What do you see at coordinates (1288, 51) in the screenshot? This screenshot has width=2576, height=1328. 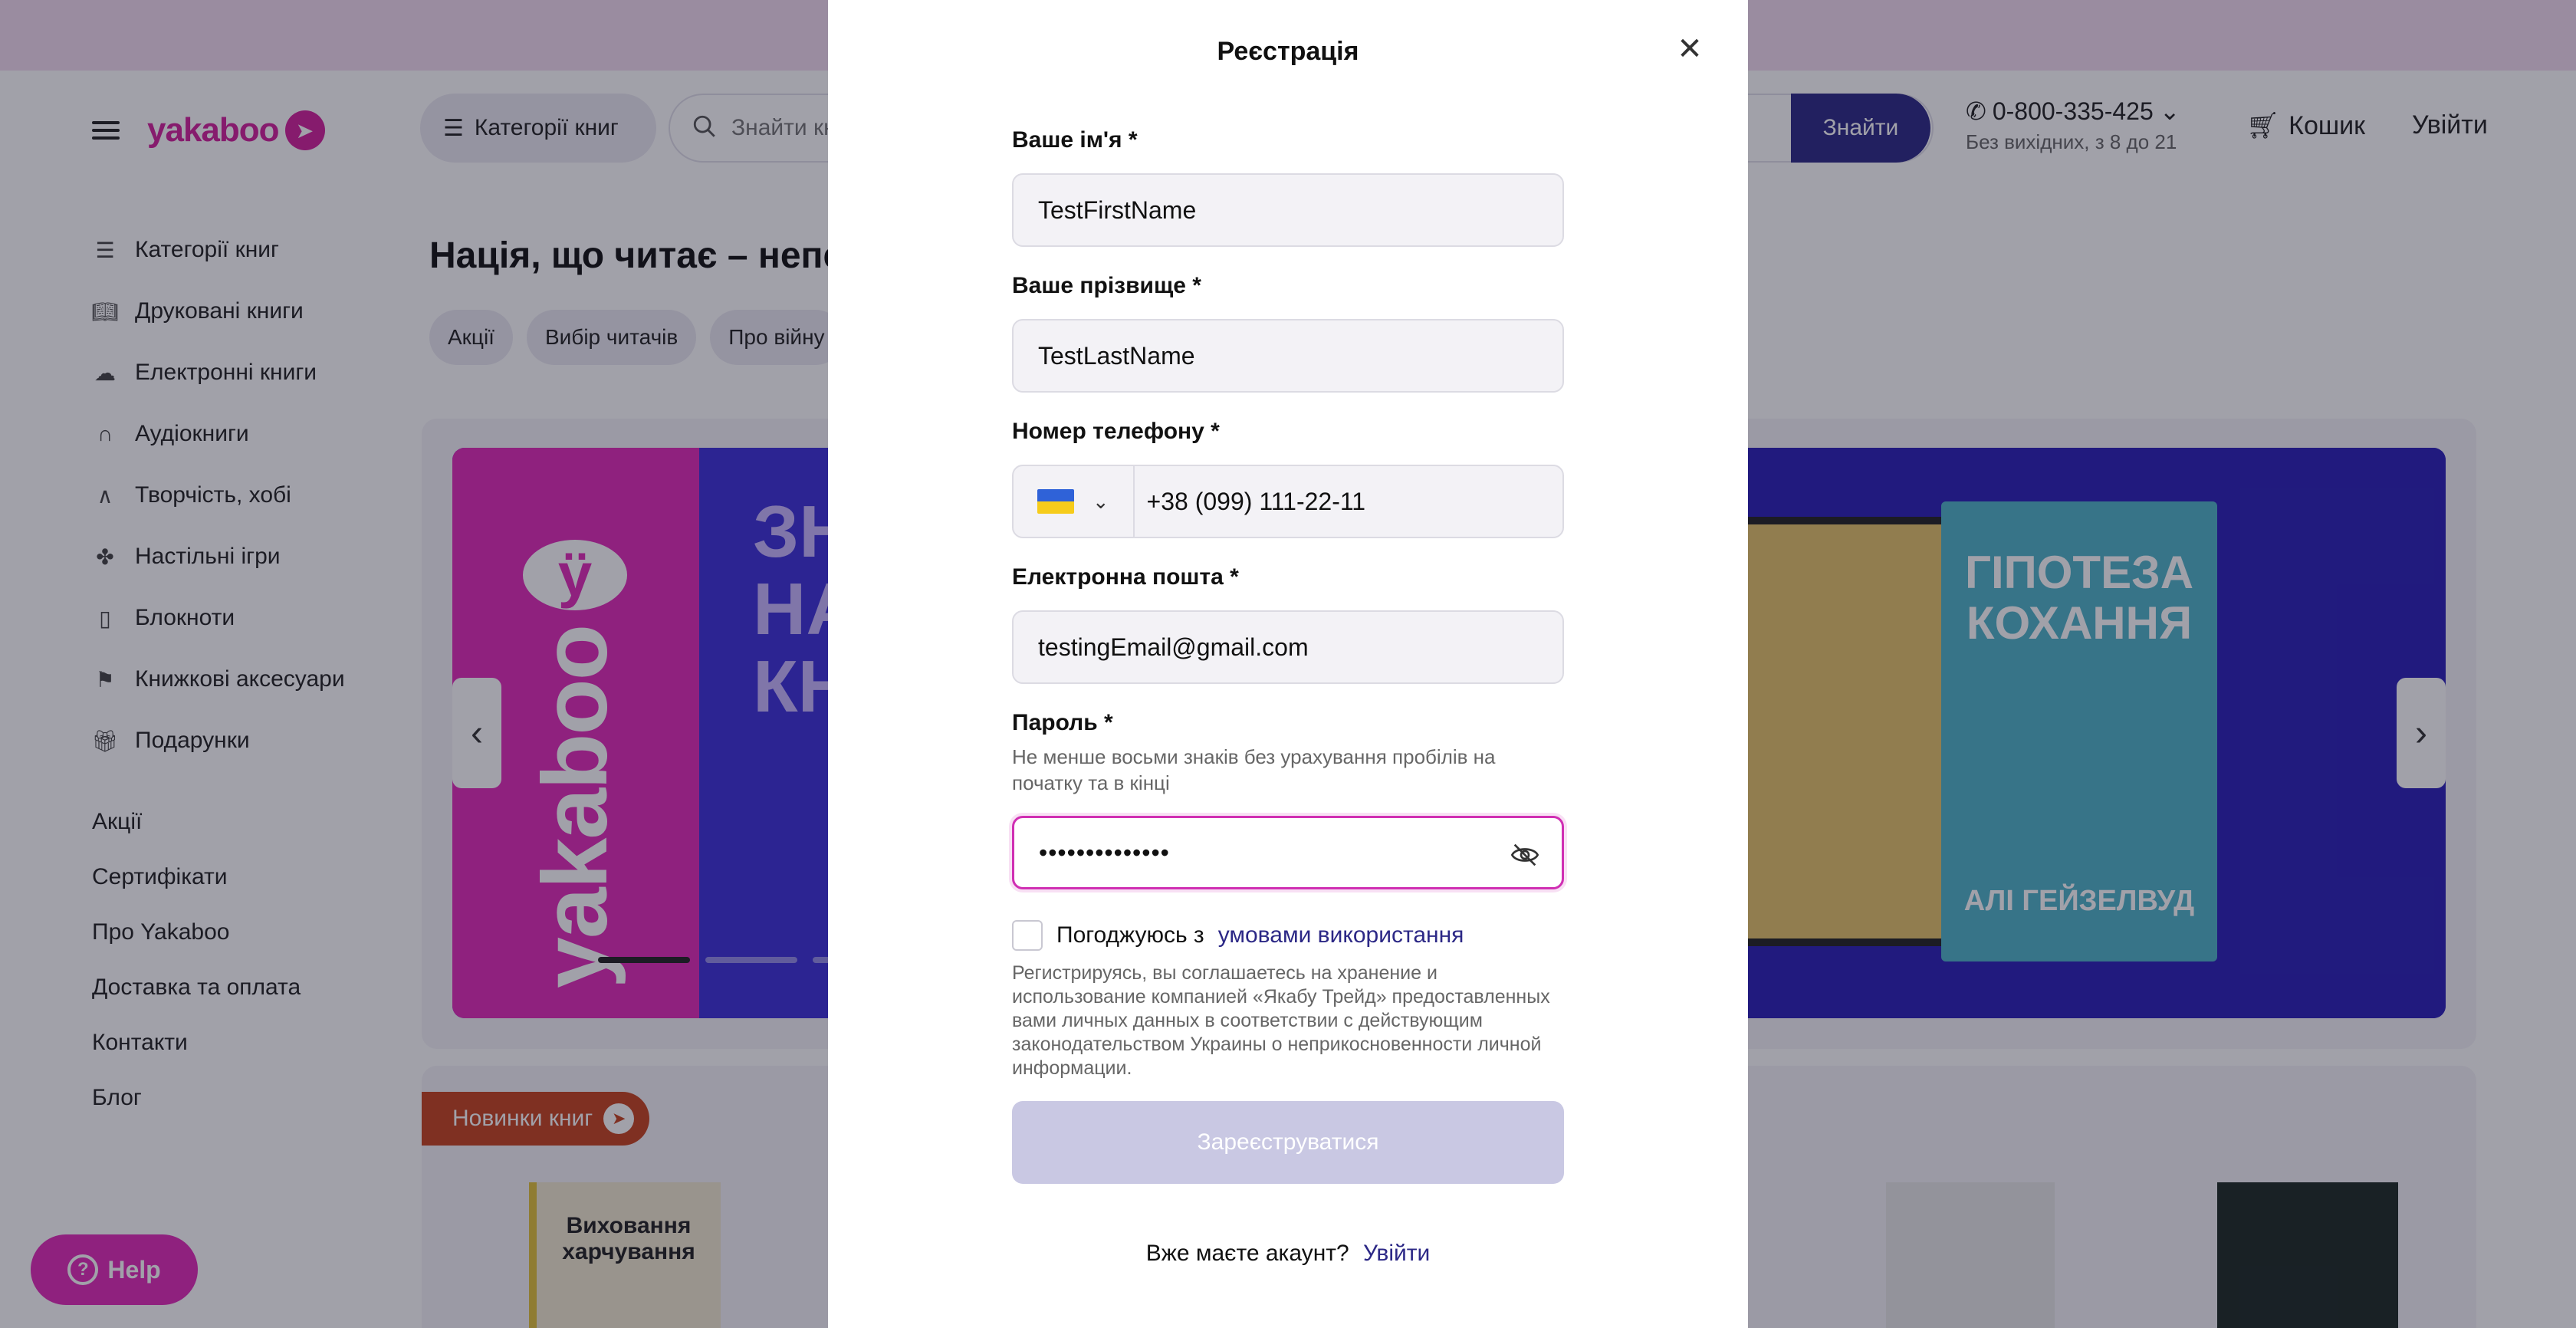 I see `modal-title: Реєстрація` at bounding box center [1288, 51].